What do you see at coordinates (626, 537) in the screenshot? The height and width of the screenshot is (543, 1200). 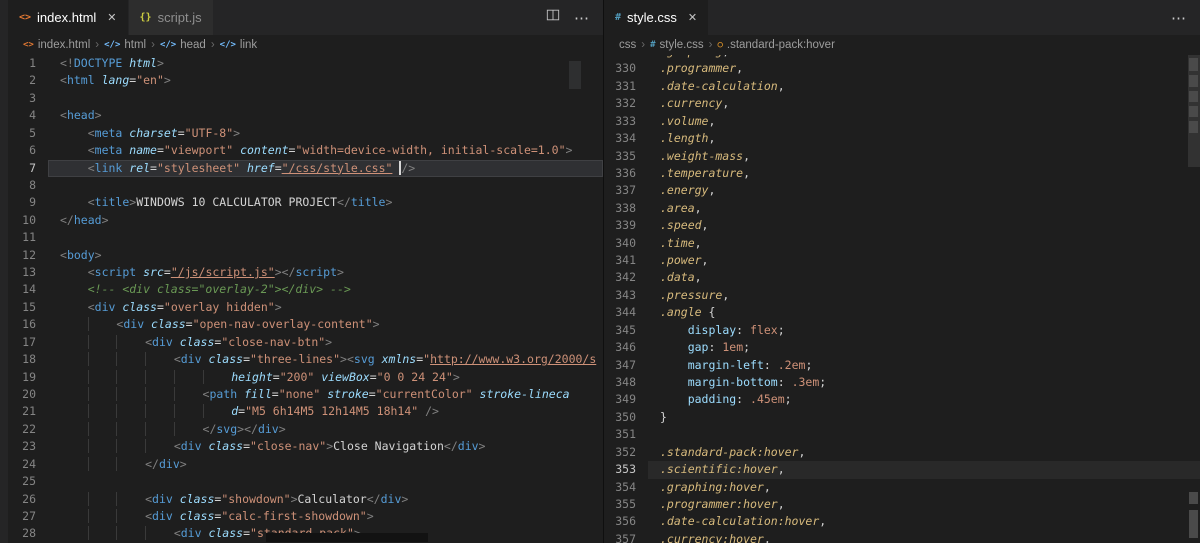 I see `line-number: 357` at bounding box center [626, 537].